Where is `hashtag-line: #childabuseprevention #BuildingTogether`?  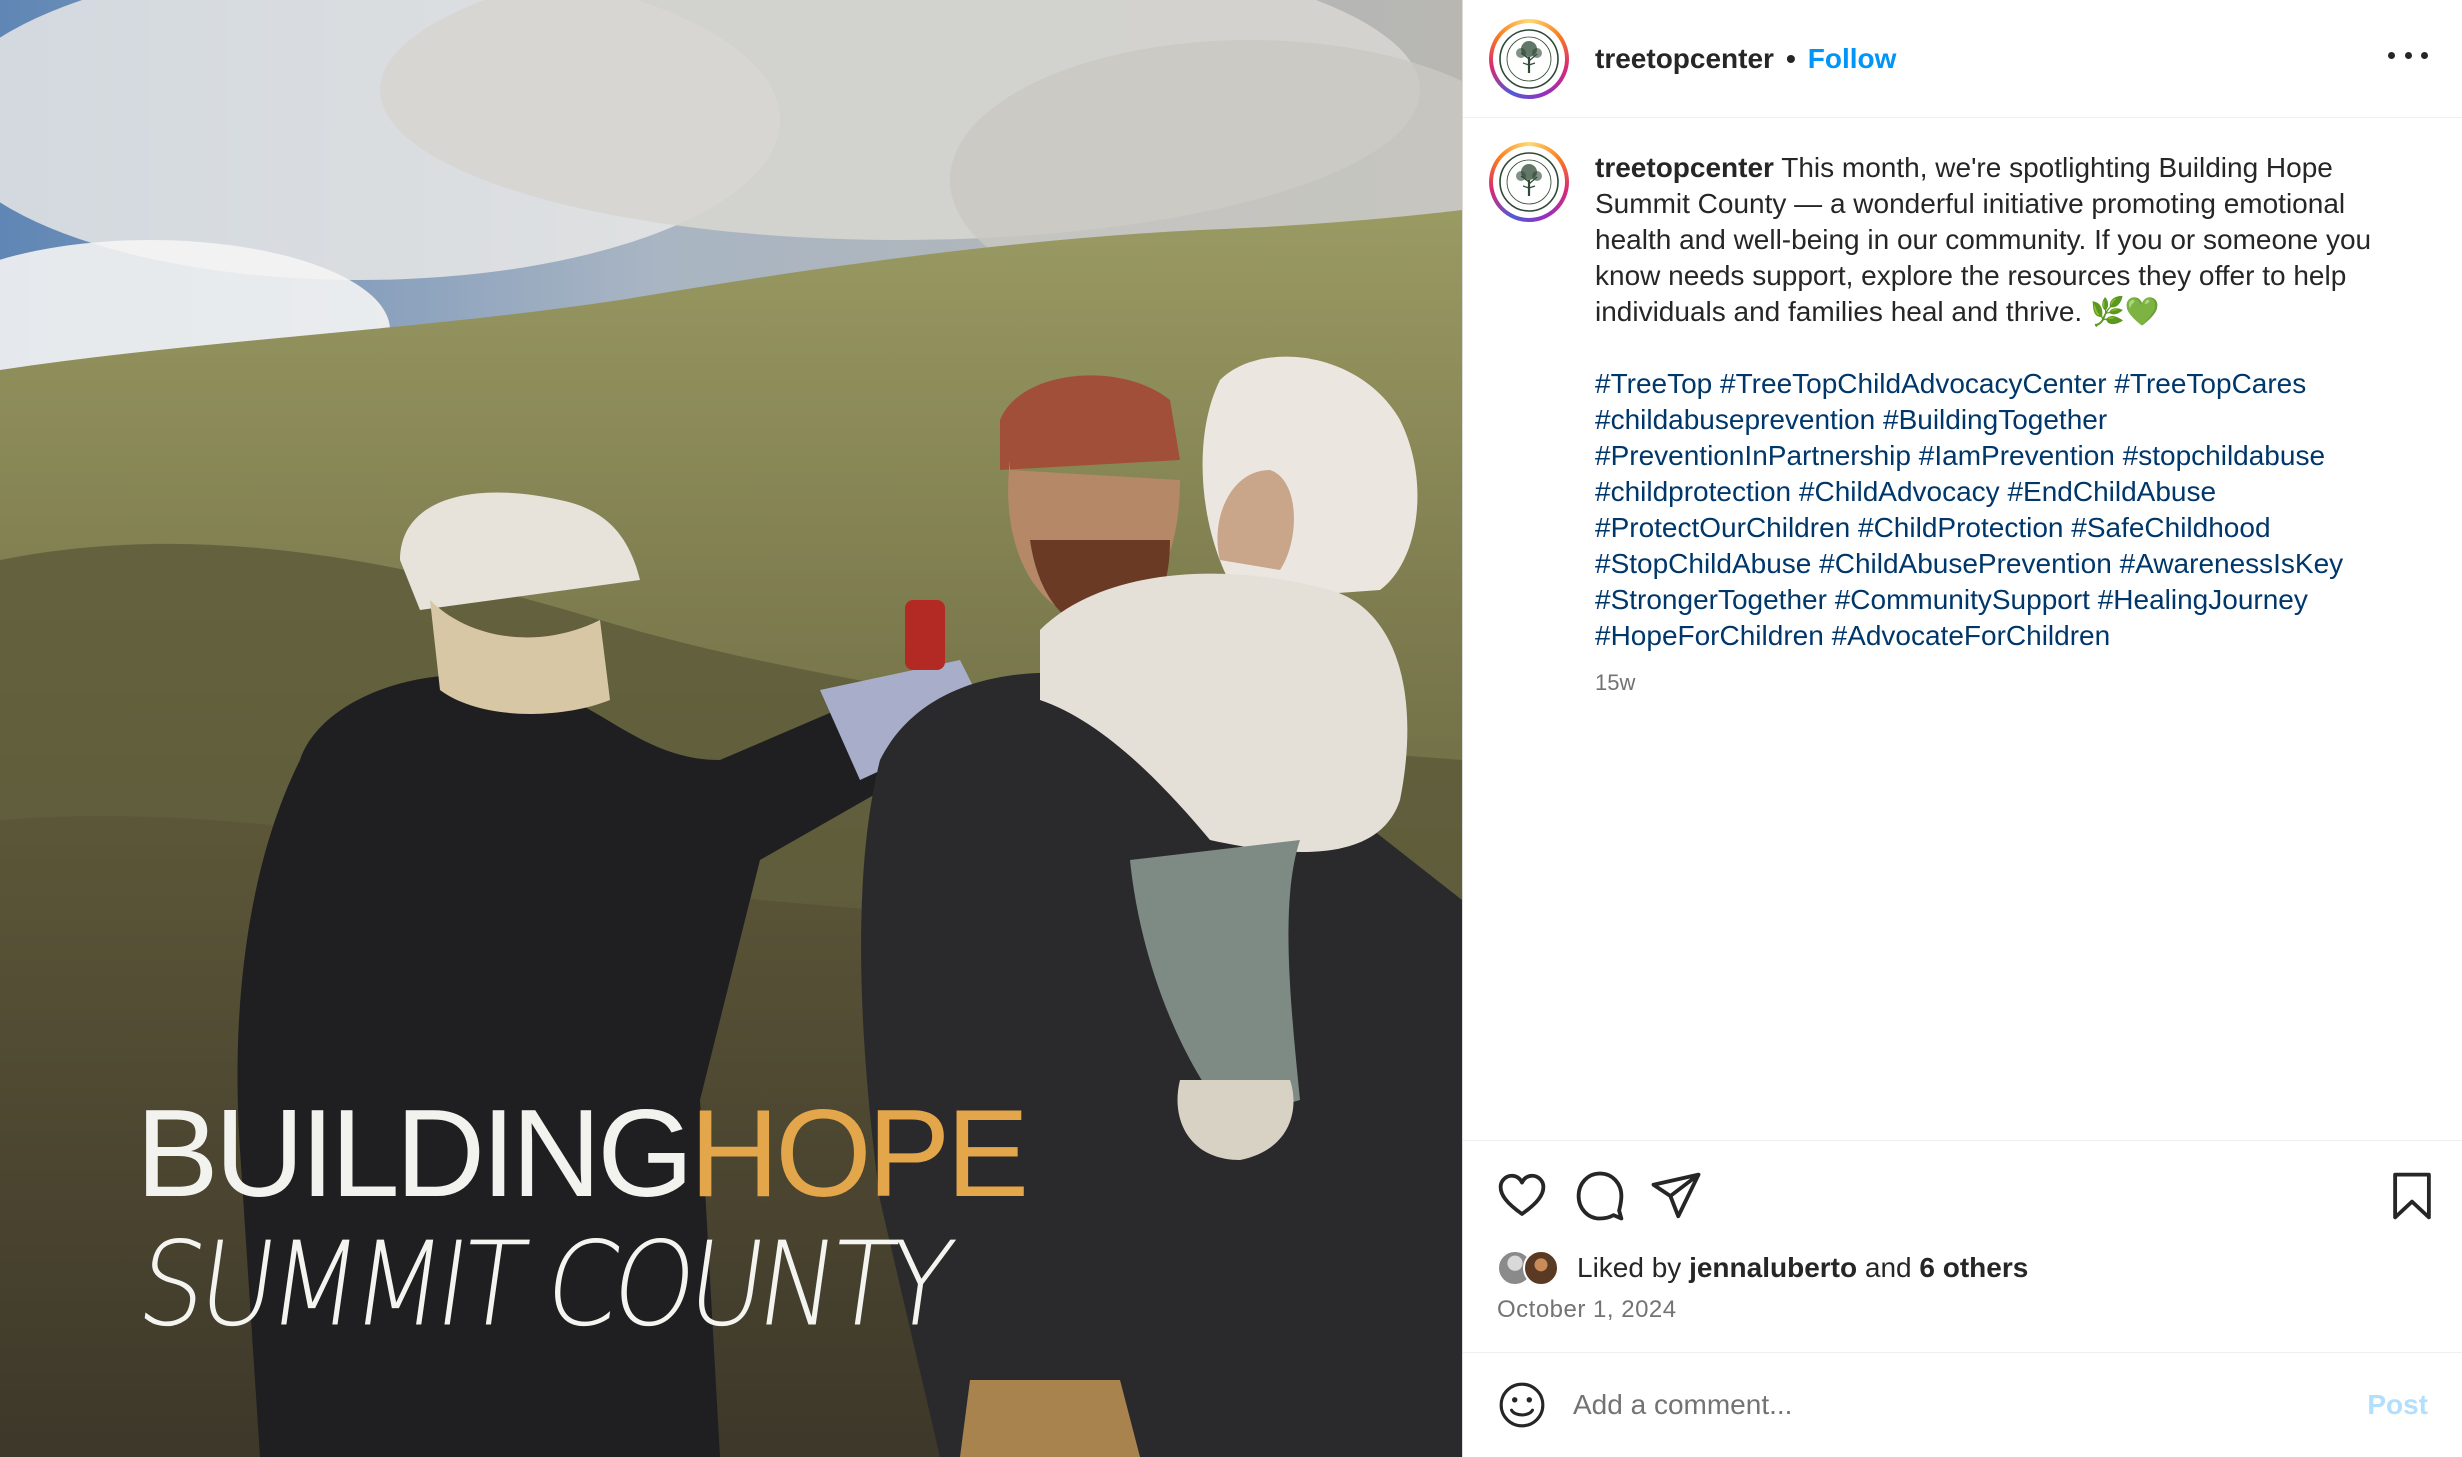
hashtag-line: #childabuseprevention #BuildingTogether is located at coordinates (1995, 420).